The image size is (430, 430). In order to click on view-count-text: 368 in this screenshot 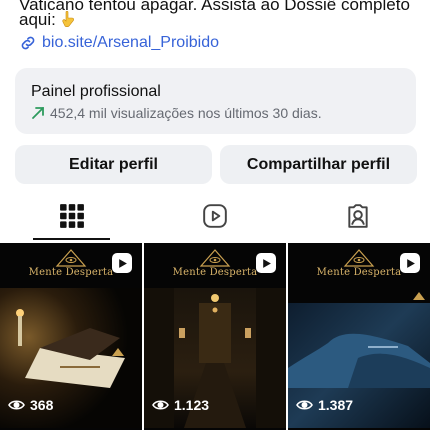, I will do `click(42, 405)`.